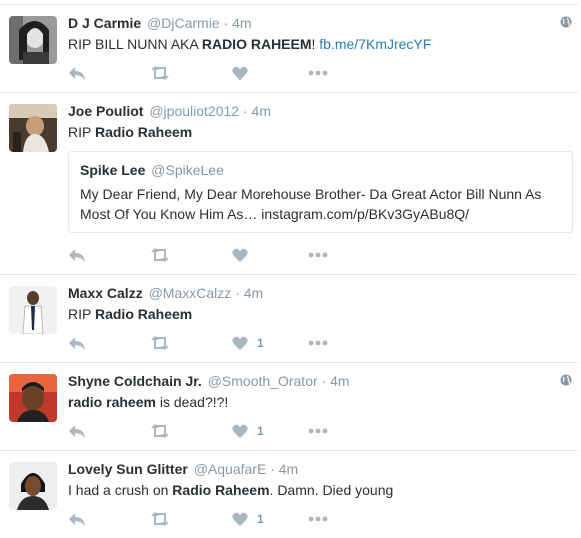  Describe the element at coordinates (318, 469) in the screenshot. I see `tweet-header: Lovely Sun Glitter @AquafarE · 4m` at that location.